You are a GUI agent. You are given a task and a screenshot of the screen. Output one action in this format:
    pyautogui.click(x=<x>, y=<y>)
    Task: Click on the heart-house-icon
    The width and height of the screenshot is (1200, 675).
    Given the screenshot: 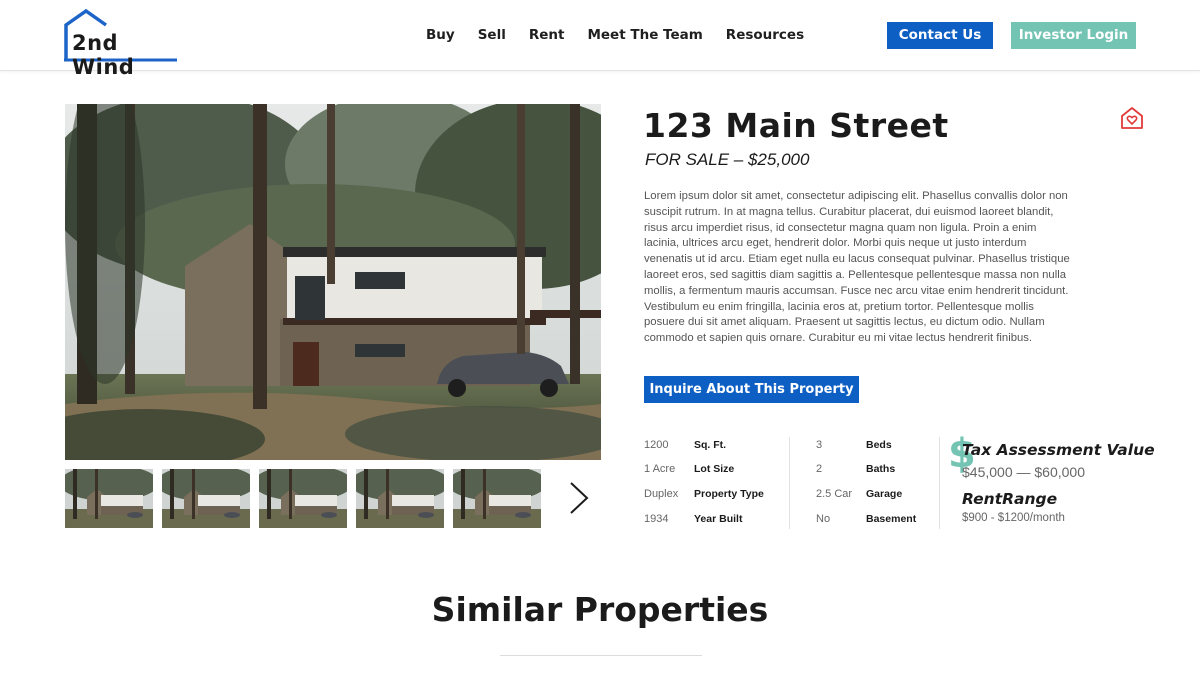 What is the action you would take?
    pyautogui.click(x=1132, y=118)
    